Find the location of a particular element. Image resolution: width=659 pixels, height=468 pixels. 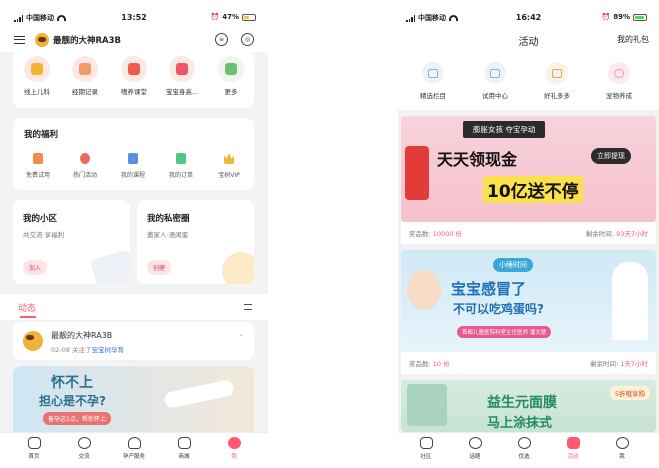

nav-mall: 商城 is located at coordinates (184, 448).